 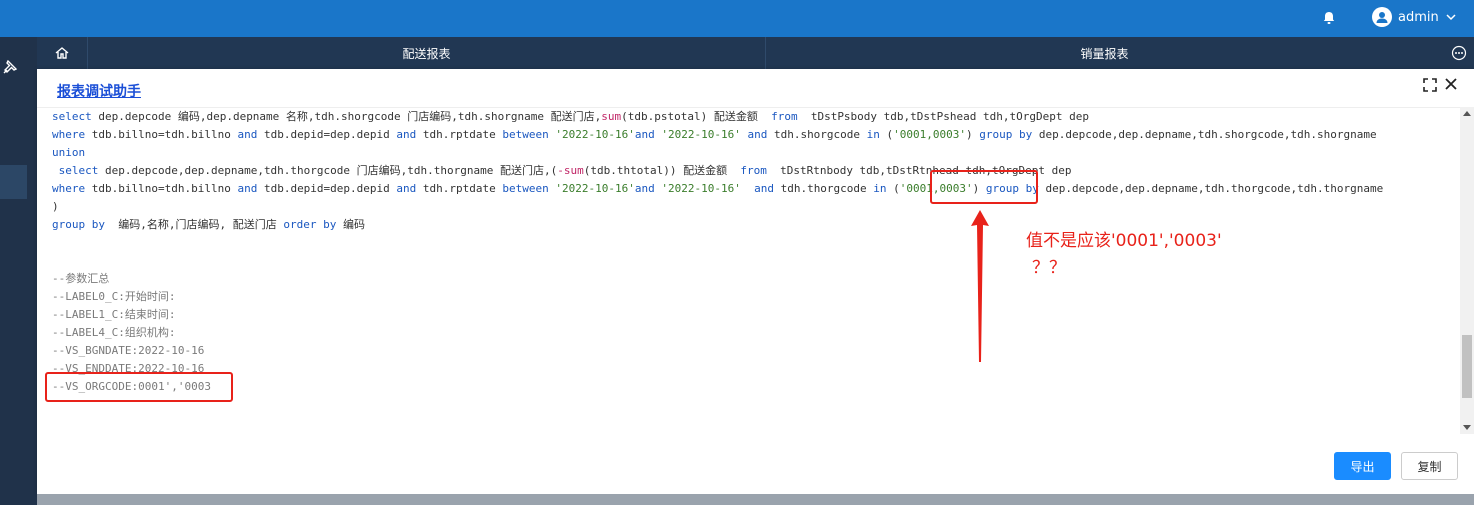 I want to click on copy-button: 复制, so click(x=1429, y=466).